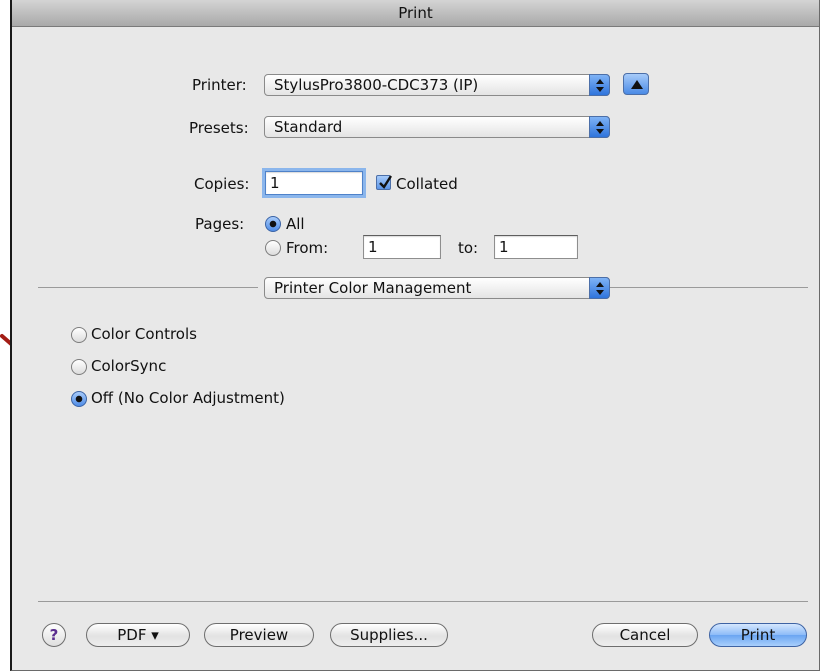 This screenshot has width=820, height=671. I want to click on pages-from-radio, so click(273, 248).